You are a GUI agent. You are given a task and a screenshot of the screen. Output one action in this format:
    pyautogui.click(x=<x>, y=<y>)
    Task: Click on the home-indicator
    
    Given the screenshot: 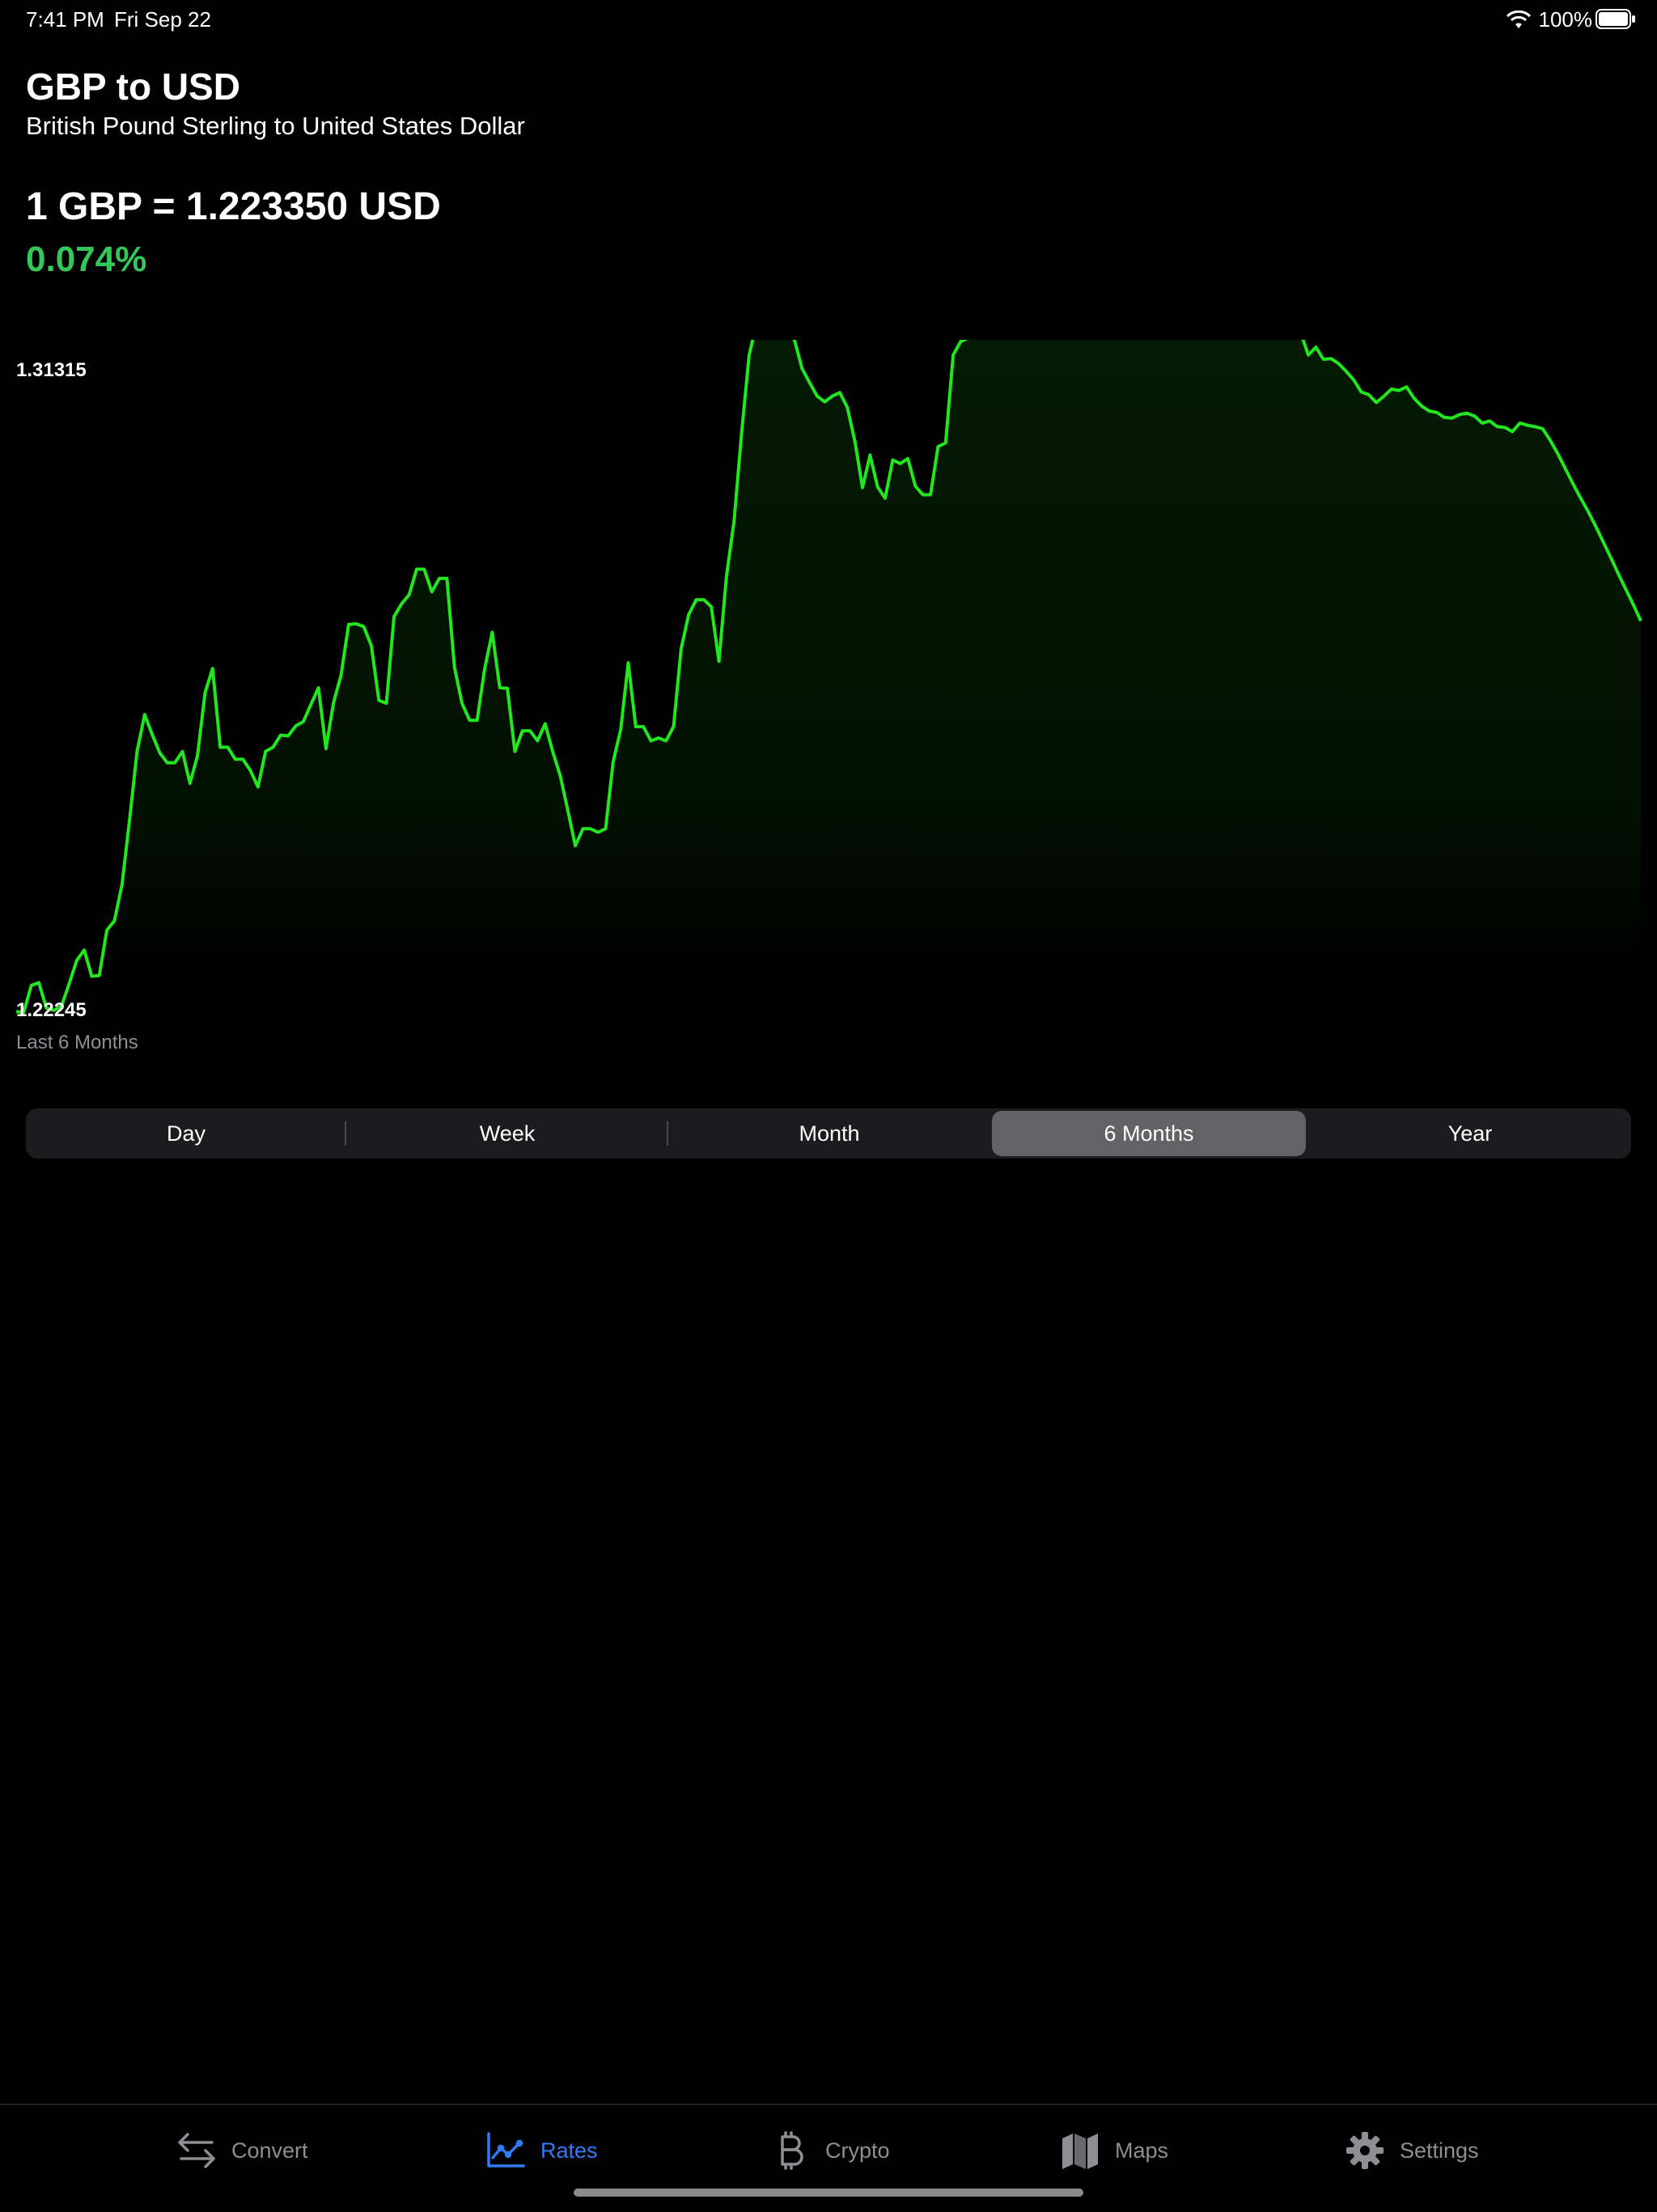 What is the action you would take?
    pyautogui.click(x=828, y=2193)
    